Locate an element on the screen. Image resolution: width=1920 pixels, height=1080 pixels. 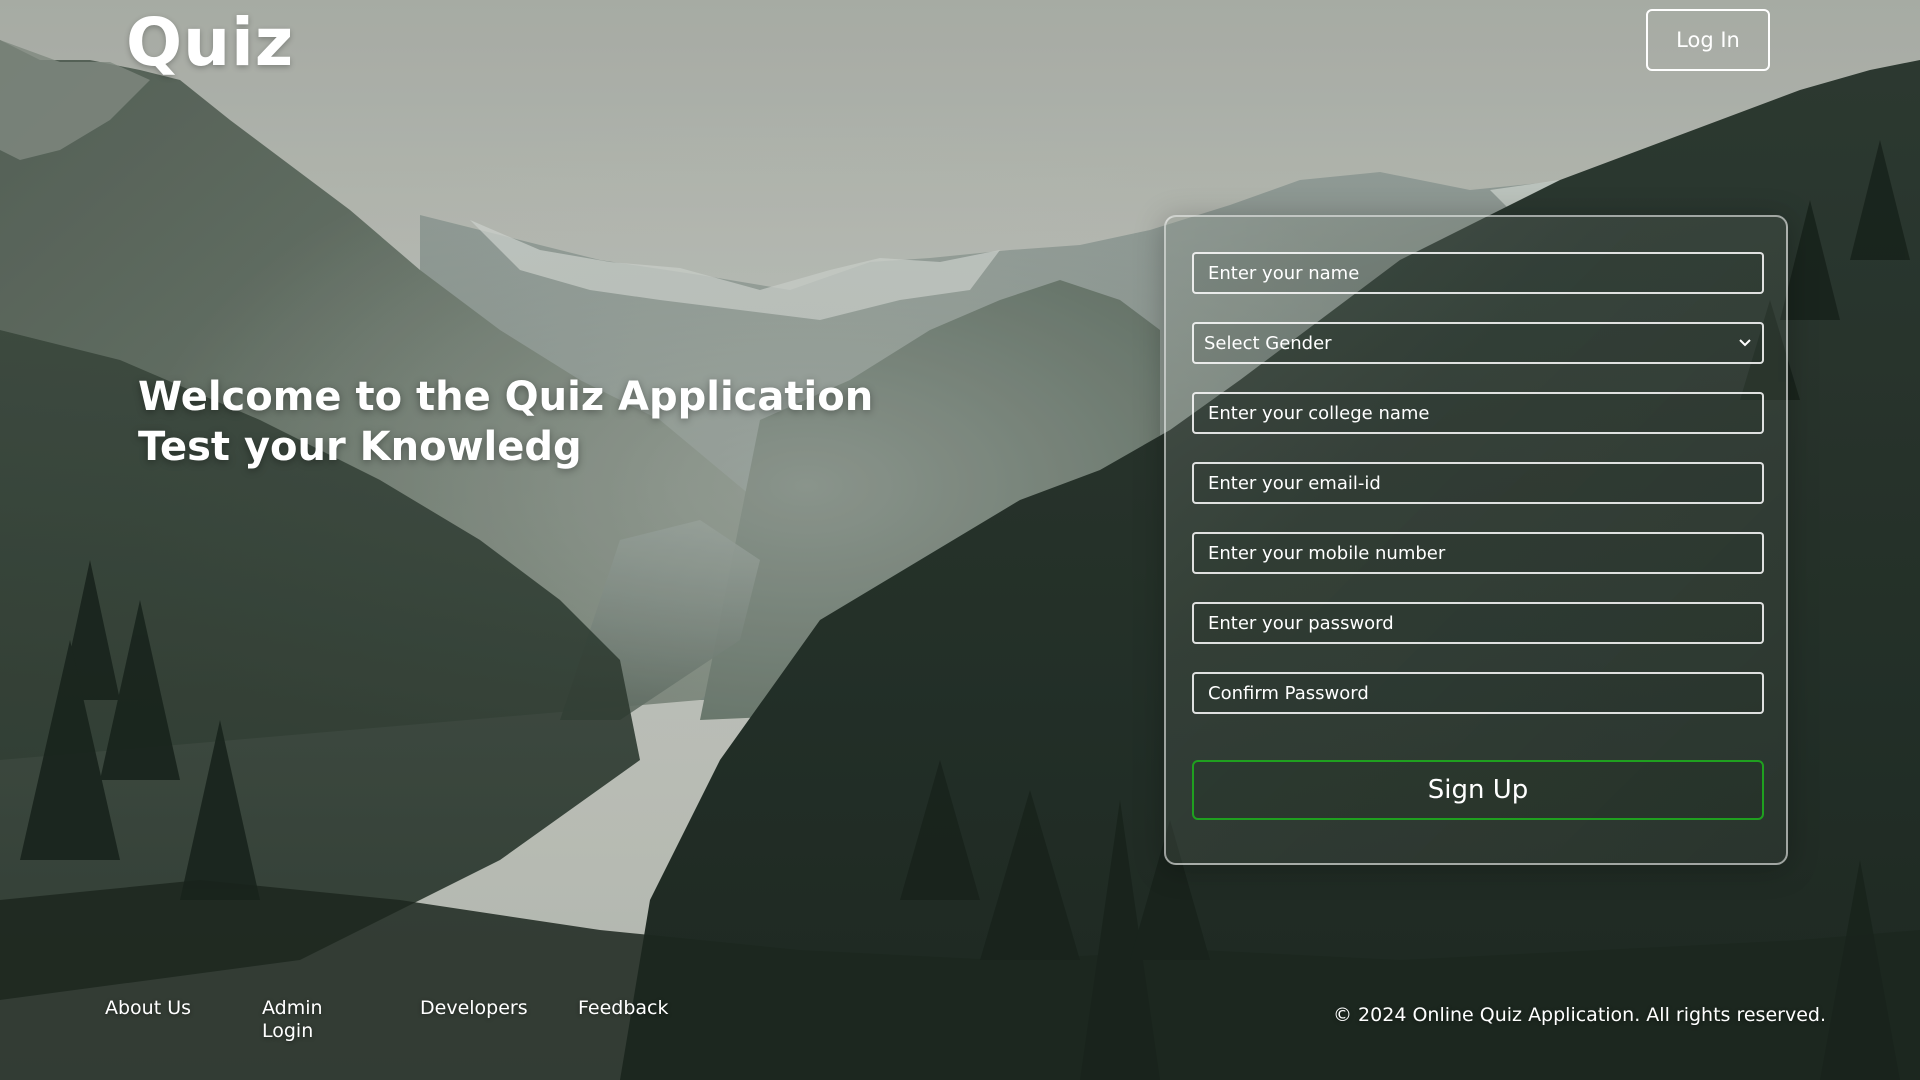
footer-link-feedback: Feedback is located at coordinates (623, 1008).